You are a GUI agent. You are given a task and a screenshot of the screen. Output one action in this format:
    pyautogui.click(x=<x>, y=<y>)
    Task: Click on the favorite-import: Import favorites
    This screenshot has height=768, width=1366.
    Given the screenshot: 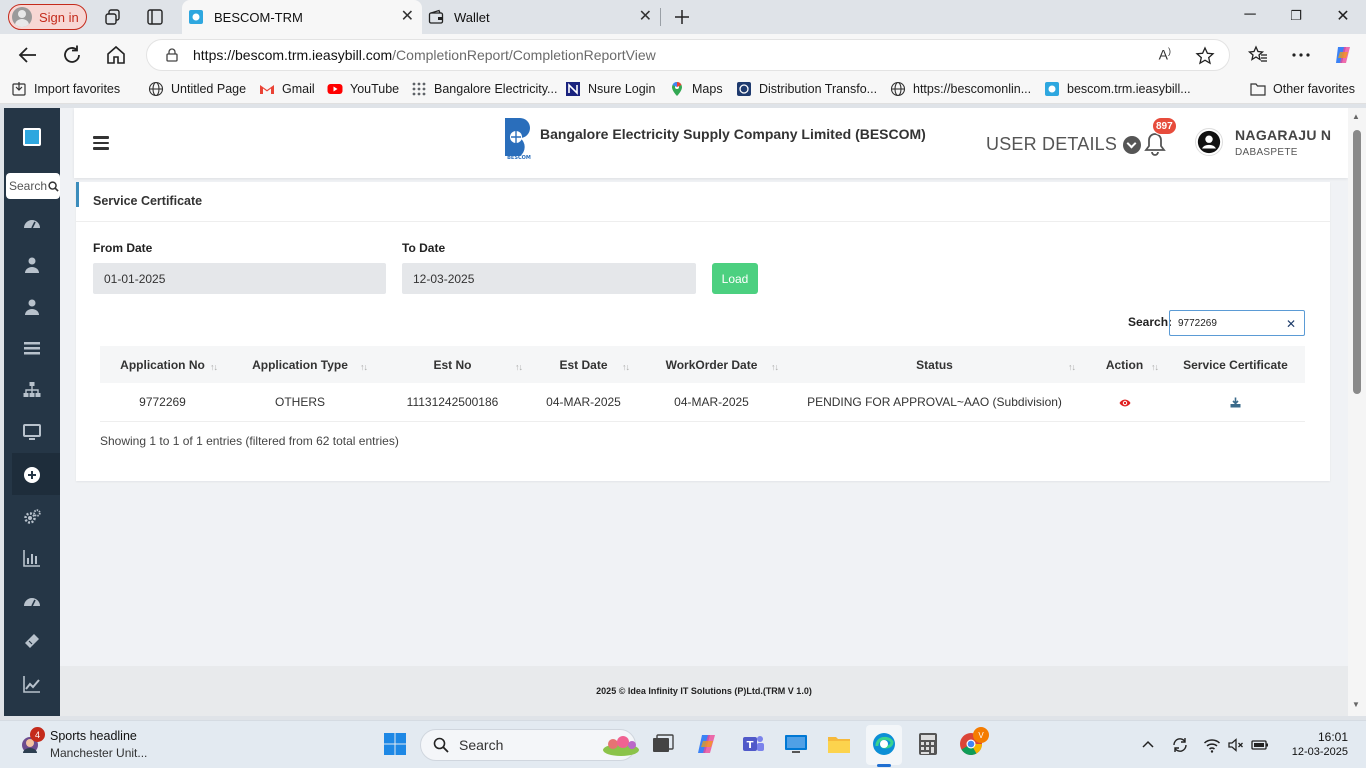 What is the action you would take?
    pyautogui.click(x=65, y=89)
    